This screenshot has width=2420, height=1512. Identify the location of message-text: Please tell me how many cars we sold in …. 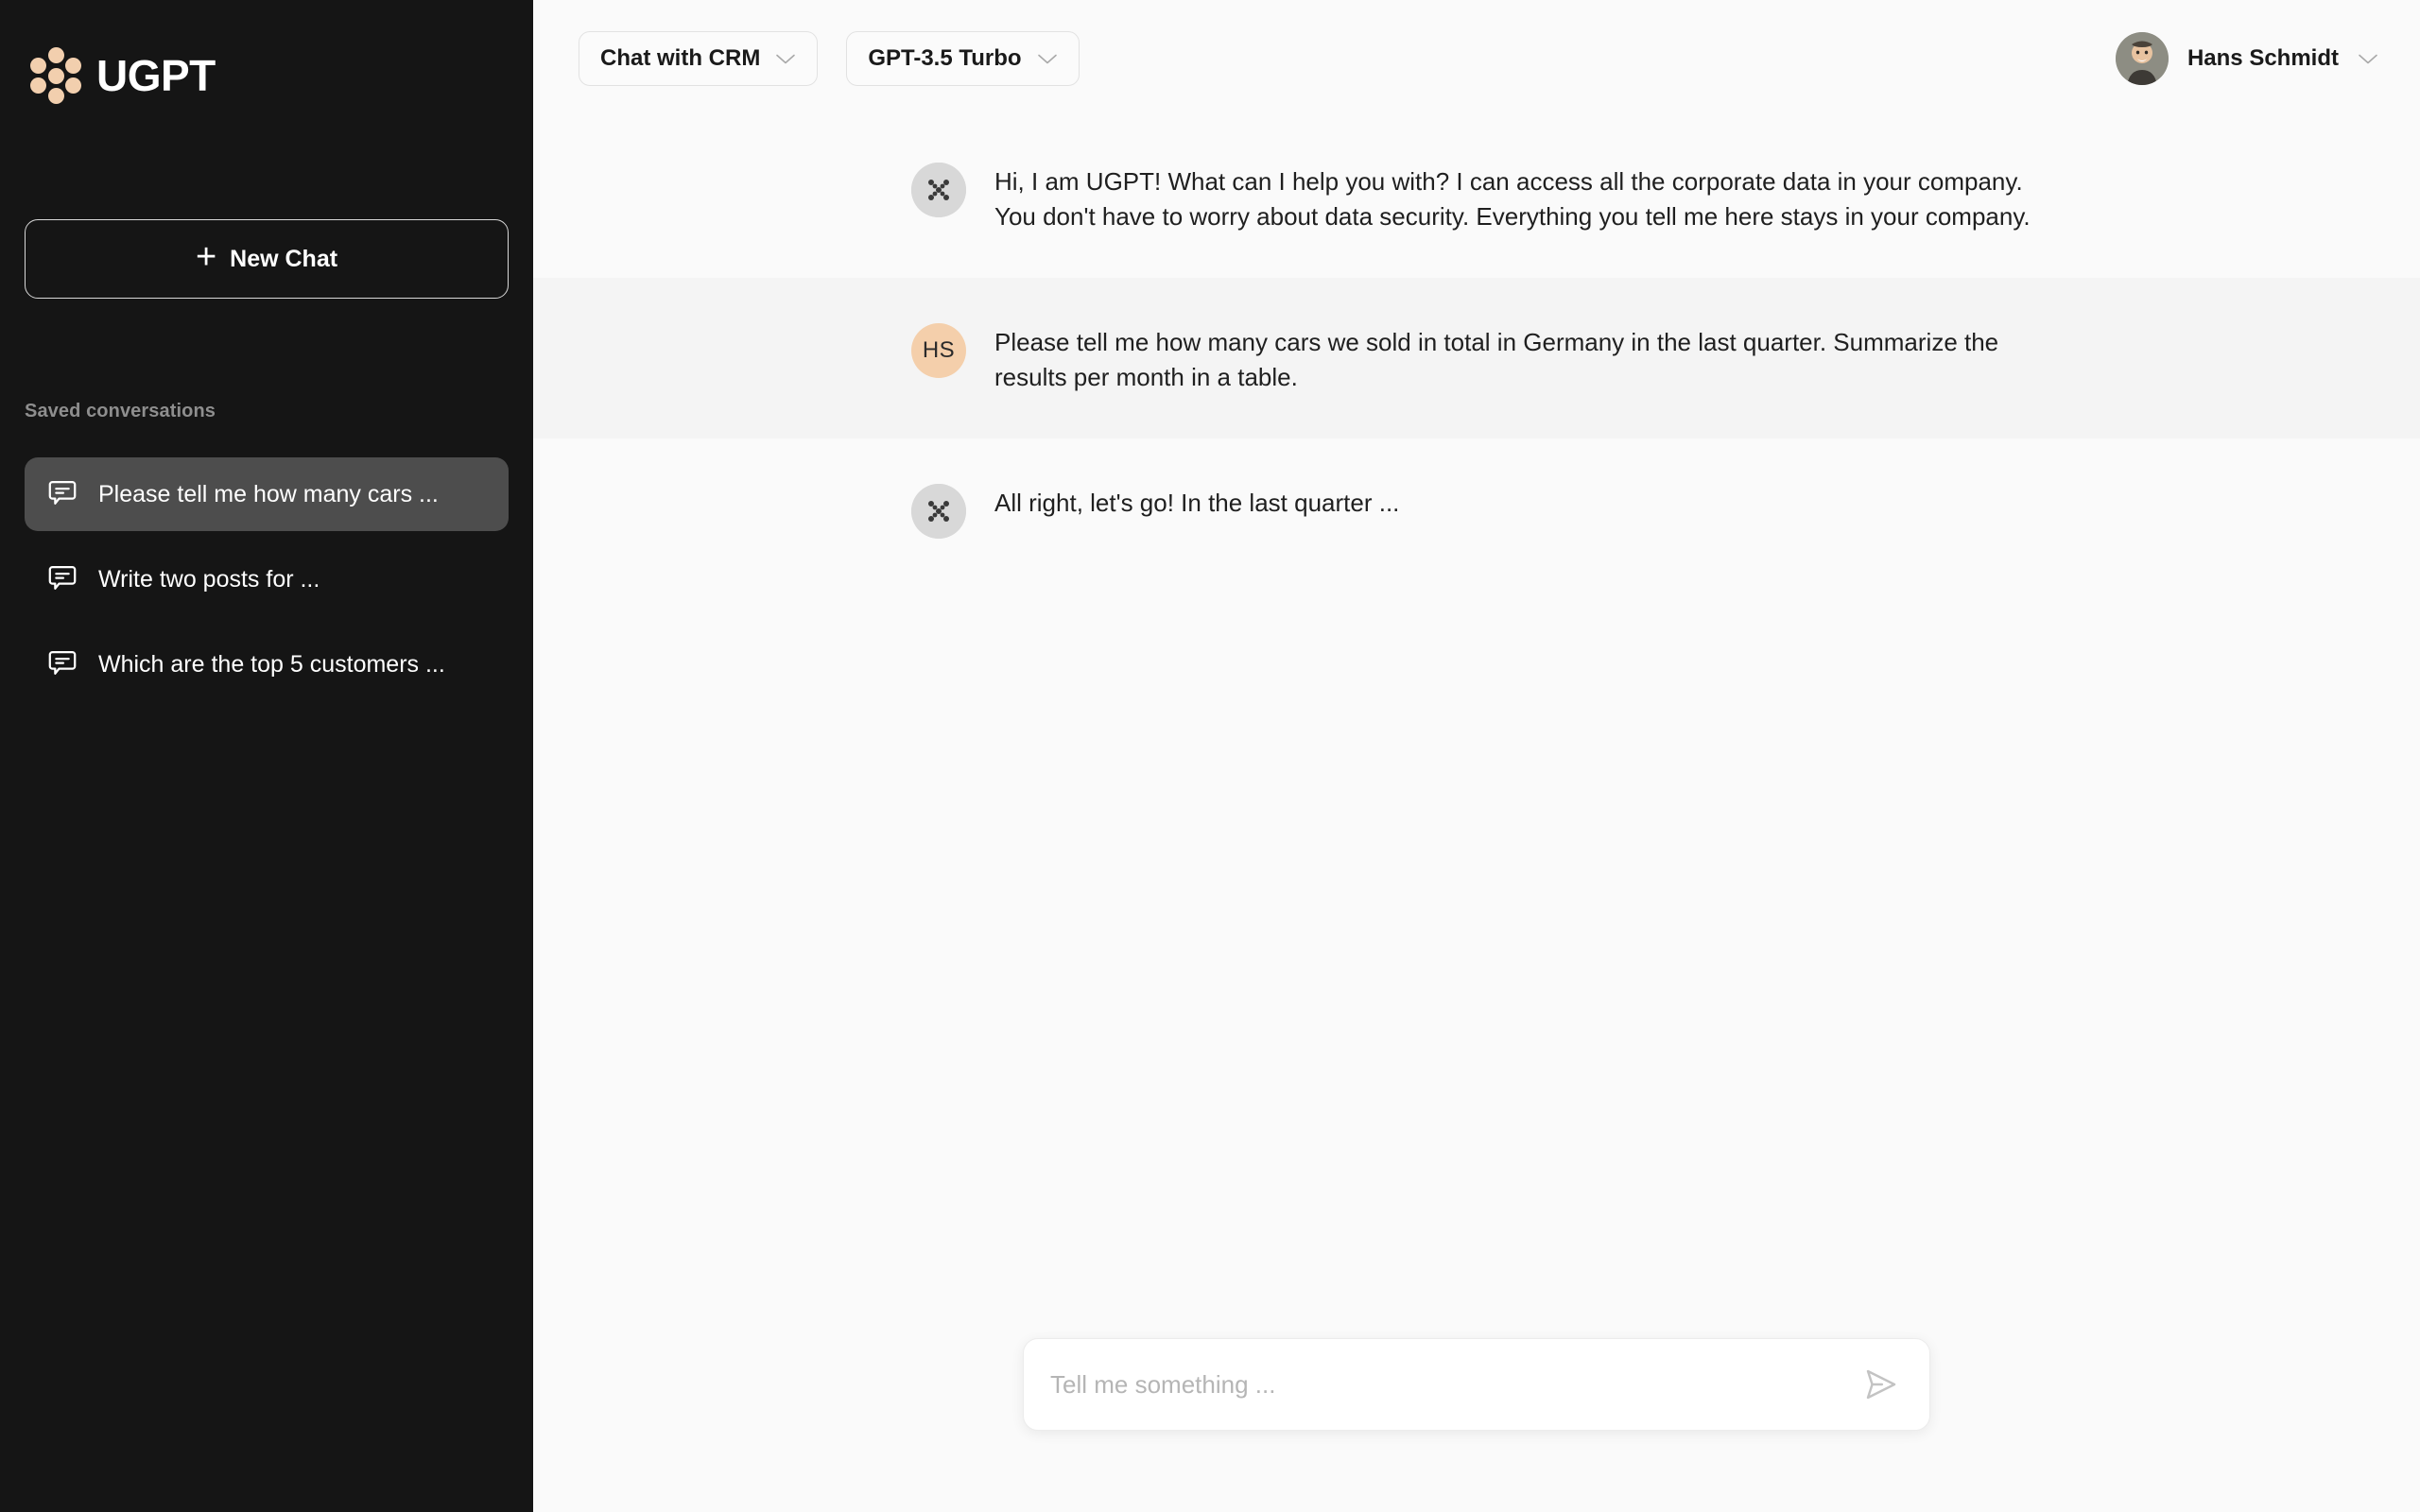
(1496, 359).